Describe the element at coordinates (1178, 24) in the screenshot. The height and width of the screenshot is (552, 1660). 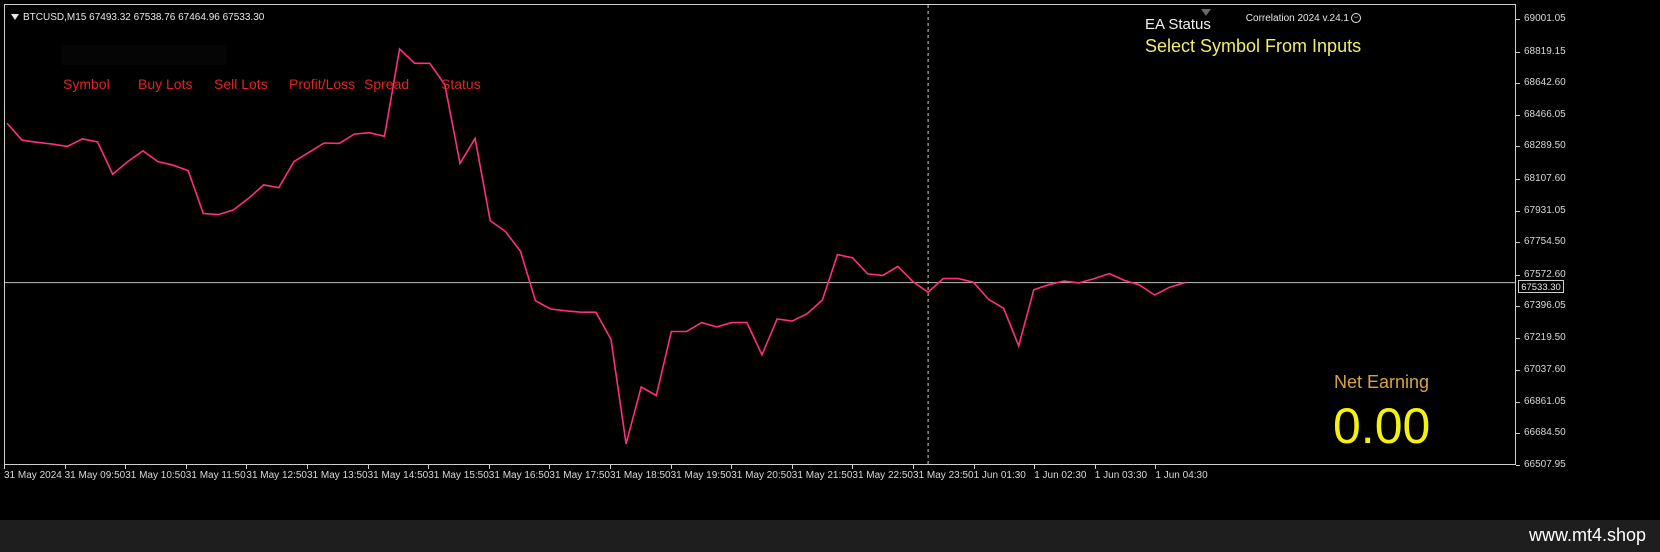
I see `ea-status-title: EA Status` at that location.